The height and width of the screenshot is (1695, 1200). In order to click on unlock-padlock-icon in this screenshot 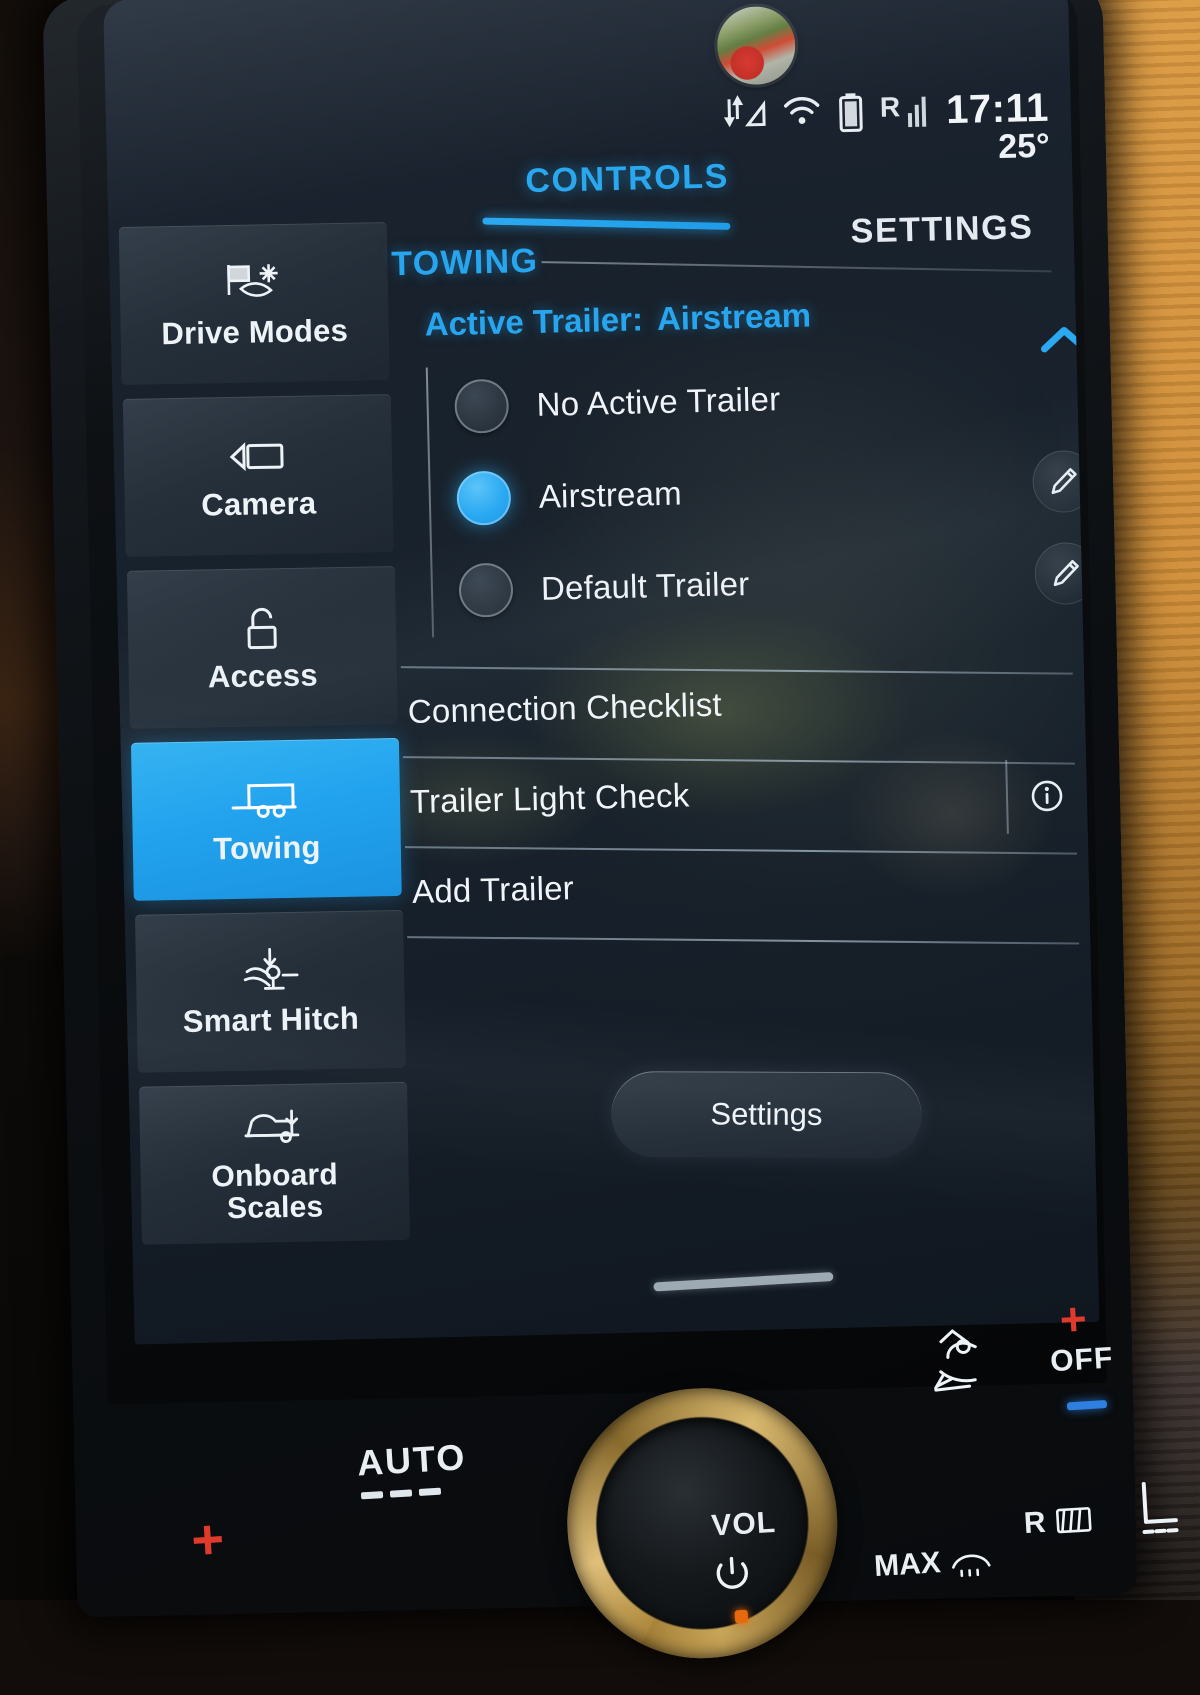, I will do `click(261, 627)`.